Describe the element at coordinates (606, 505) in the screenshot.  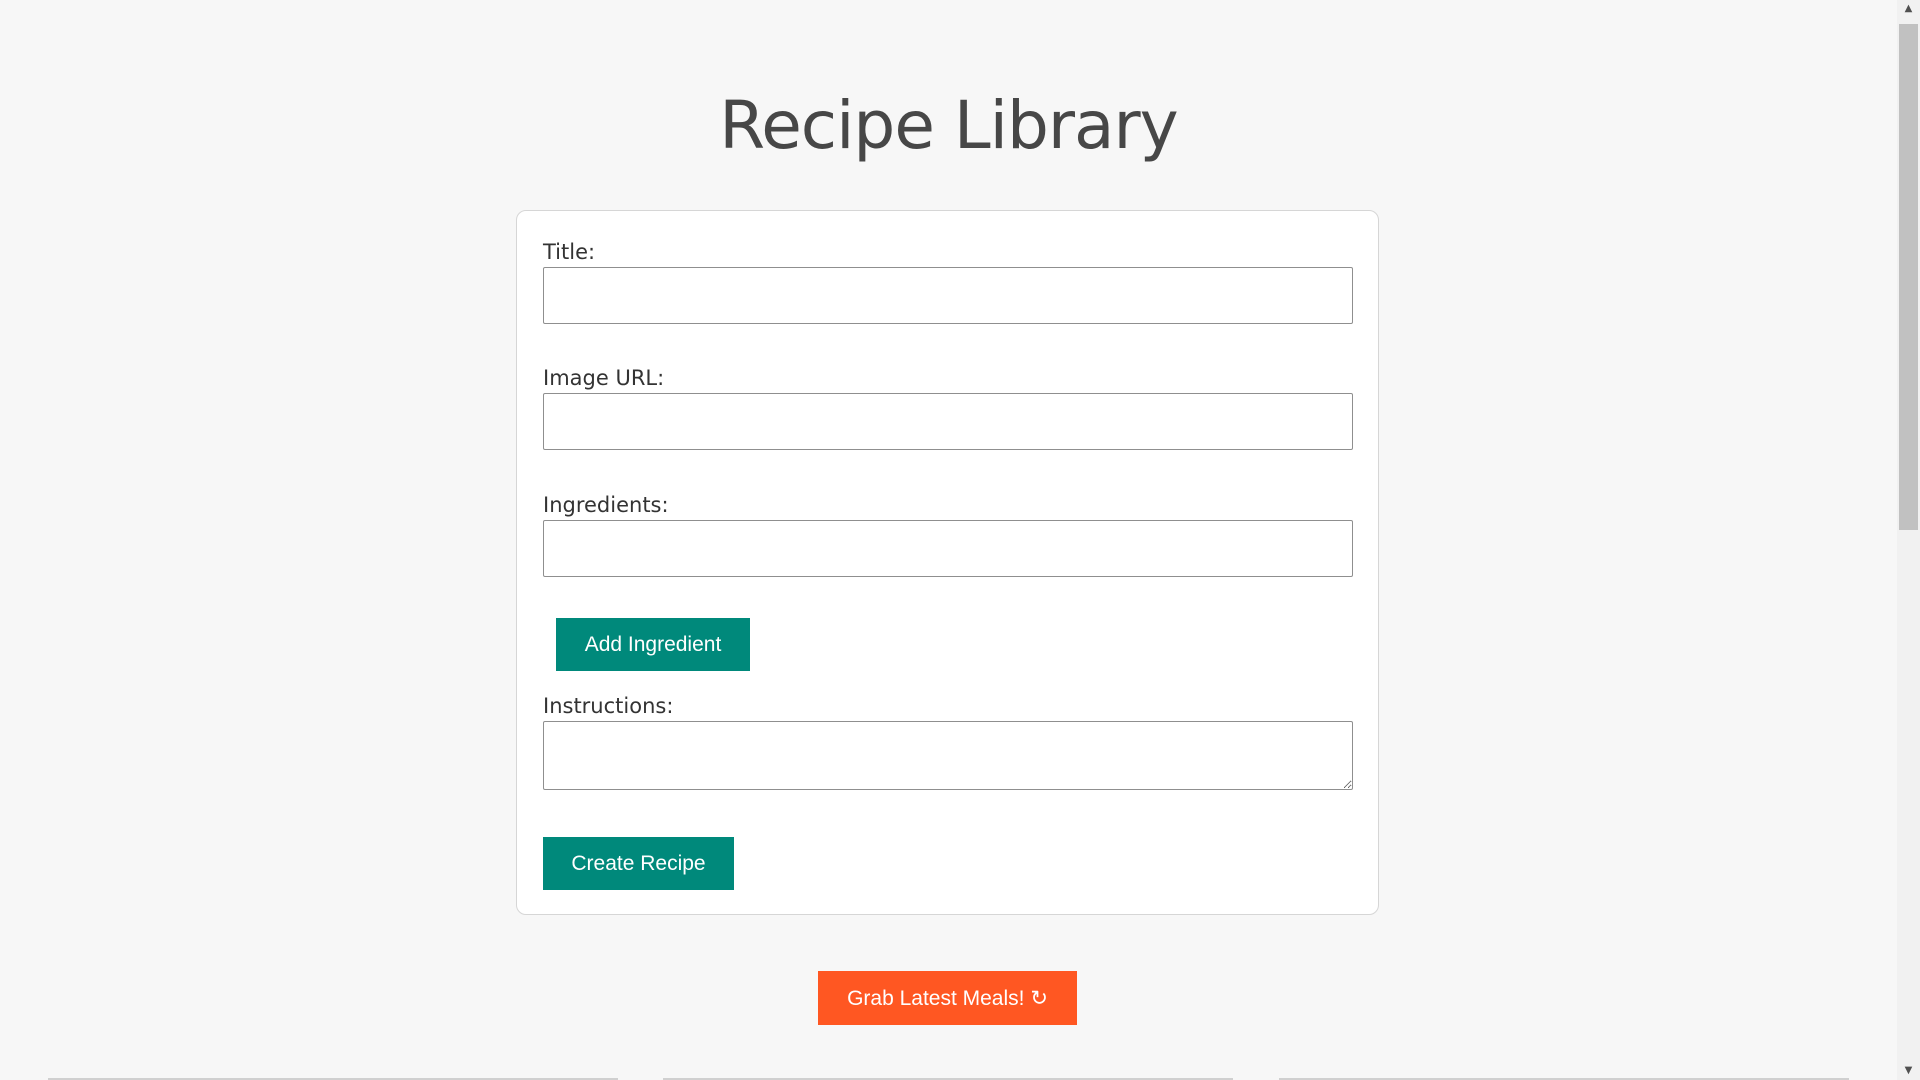
I see `ingredients-label: Ingredients:` at that location.